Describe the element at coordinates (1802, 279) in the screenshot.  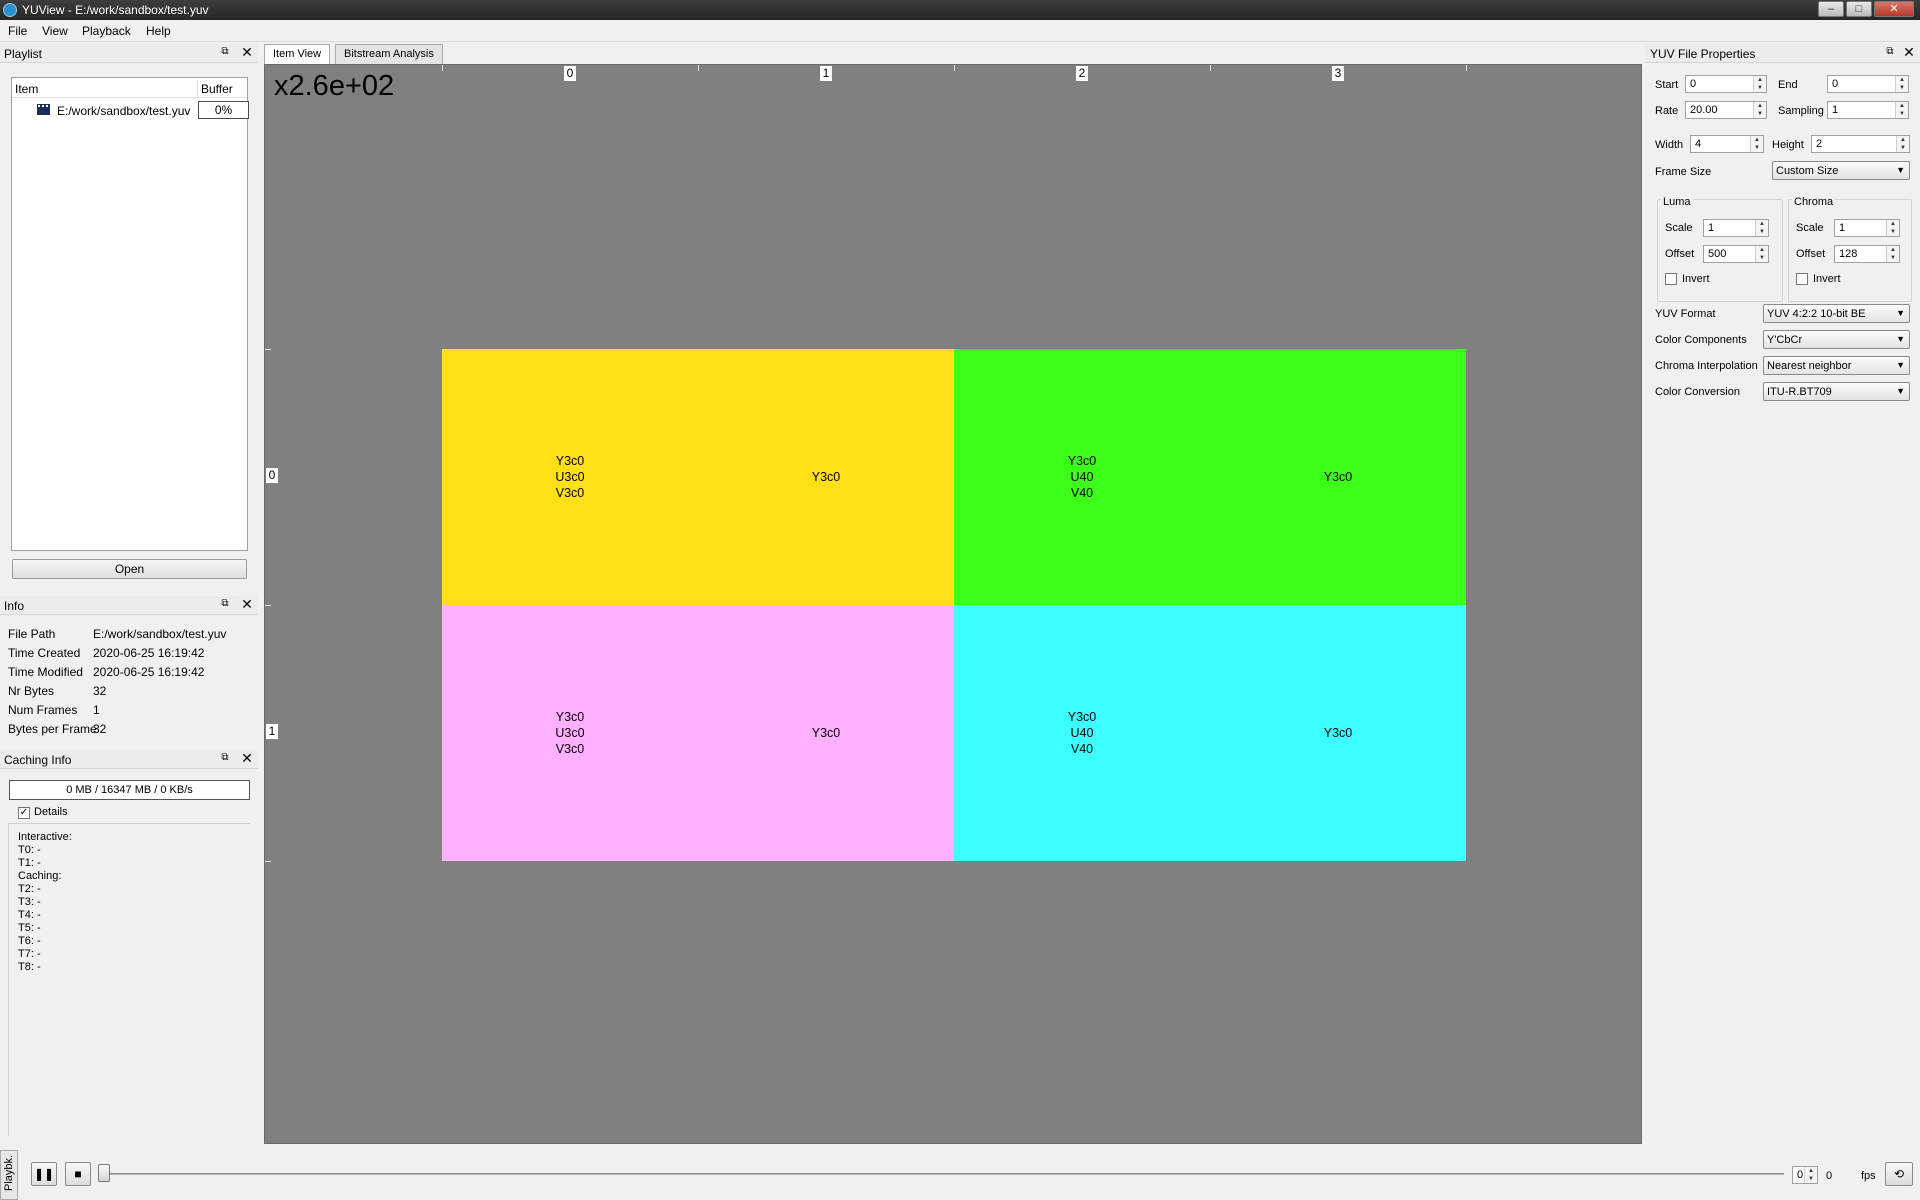
I see `chroma-invert-checkbox` at that location.